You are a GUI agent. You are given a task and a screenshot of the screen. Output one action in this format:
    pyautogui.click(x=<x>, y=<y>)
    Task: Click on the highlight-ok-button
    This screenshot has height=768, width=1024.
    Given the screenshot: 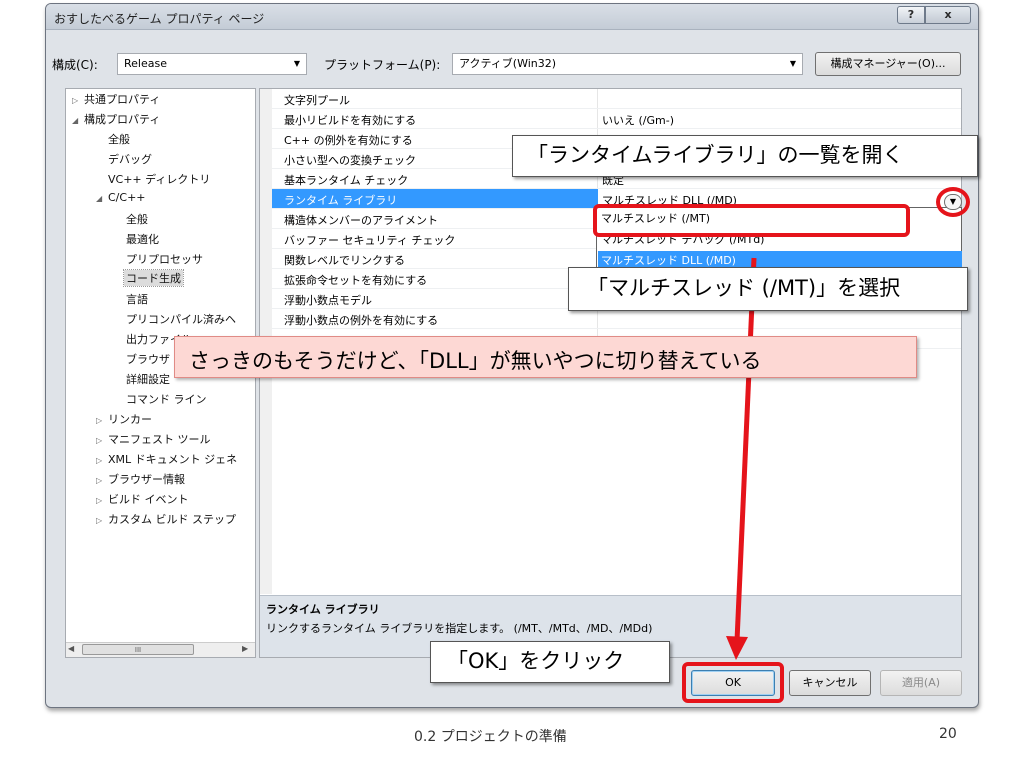 What is the action you would take?
    pyautogui.click(x=733, y=682)
    